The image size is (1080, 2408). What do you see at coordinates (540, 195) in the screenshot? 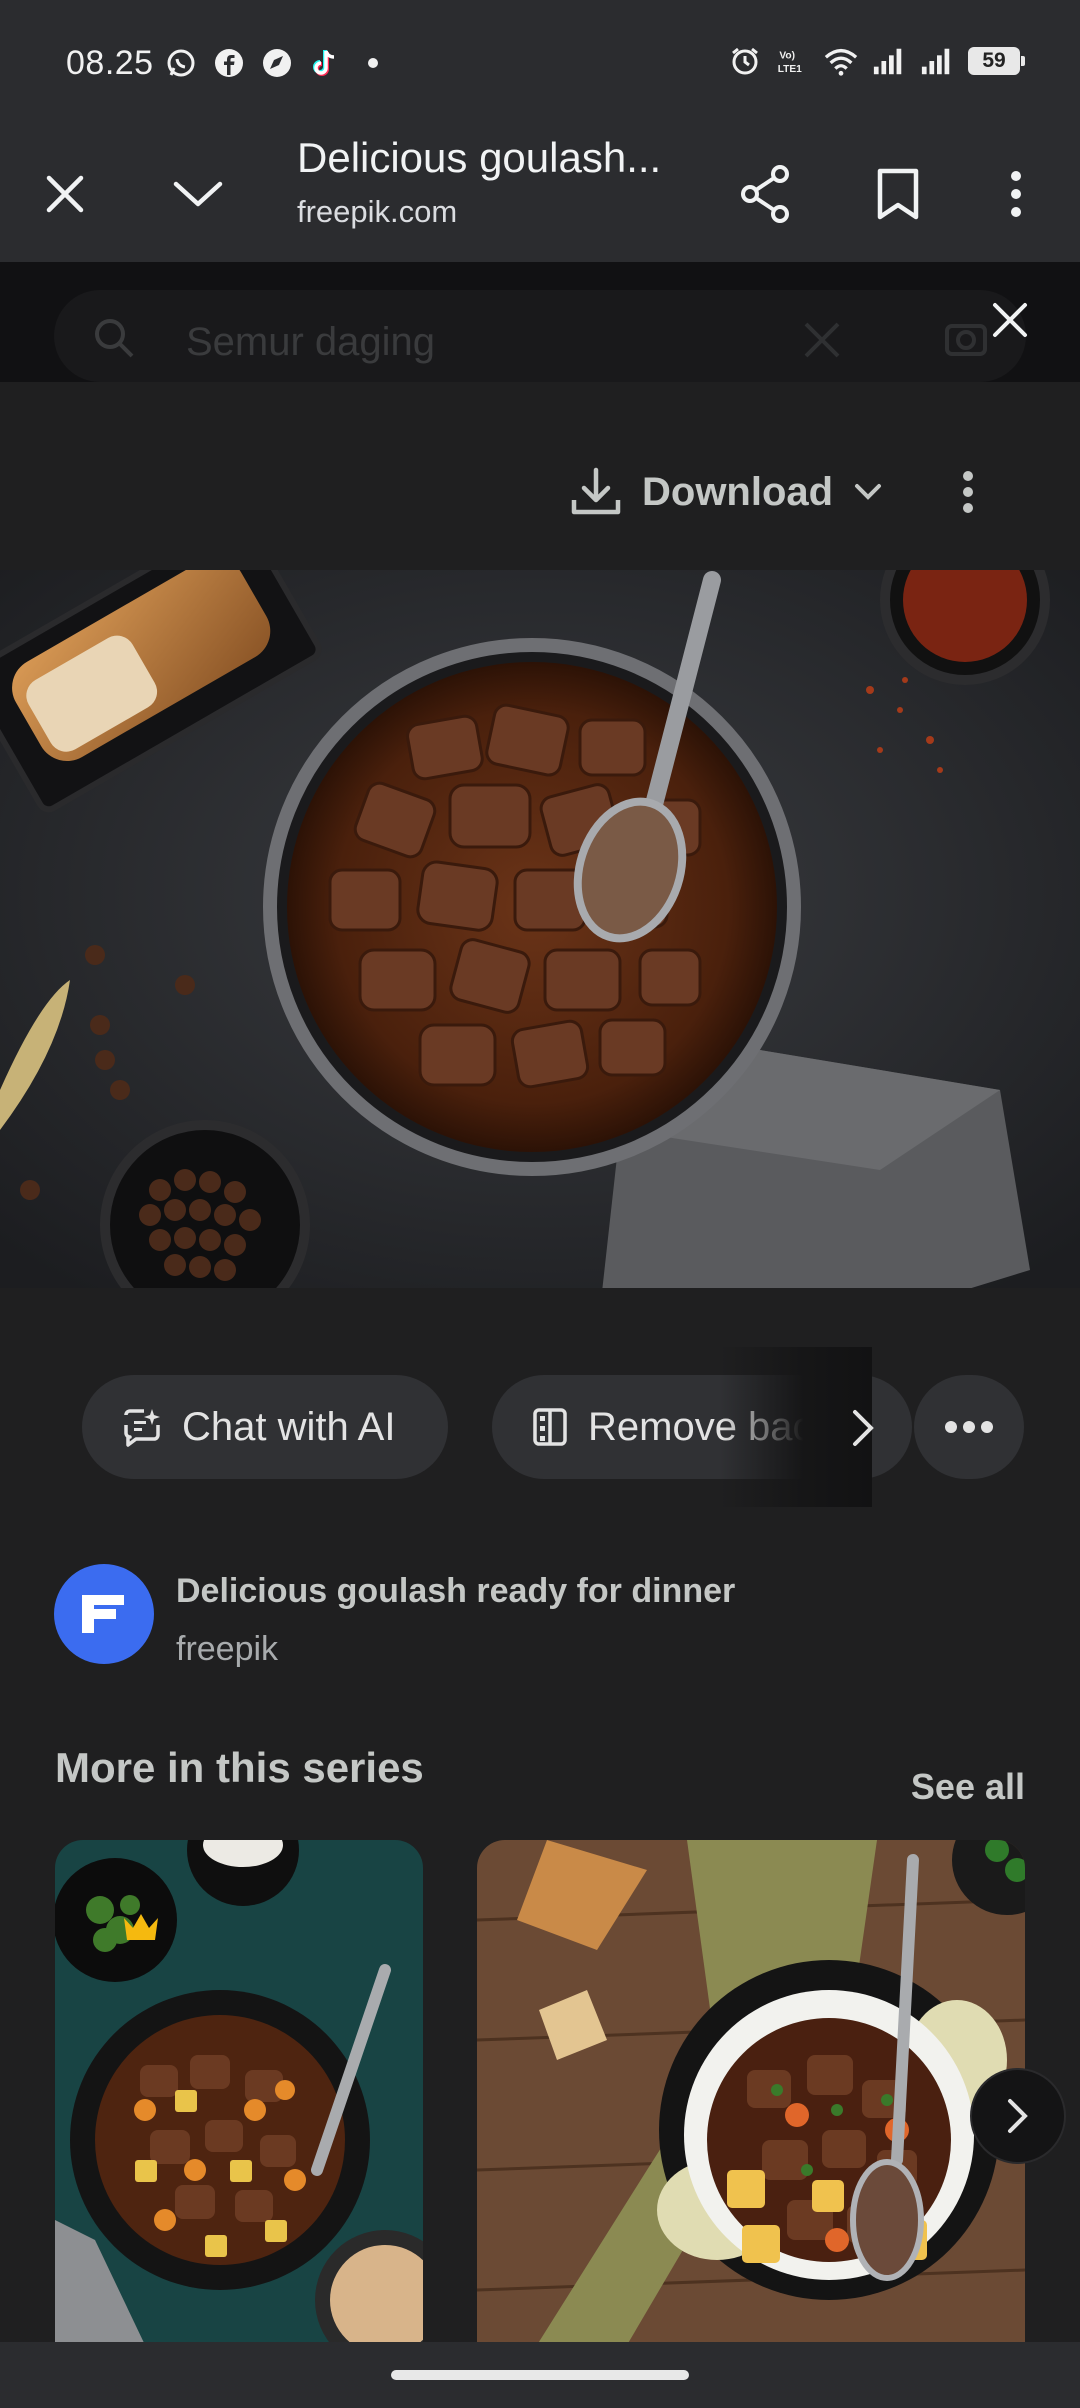
I see `custom-tab-toolbar: Delicious goulash... freepik.com` at bounding box center [540, 195].